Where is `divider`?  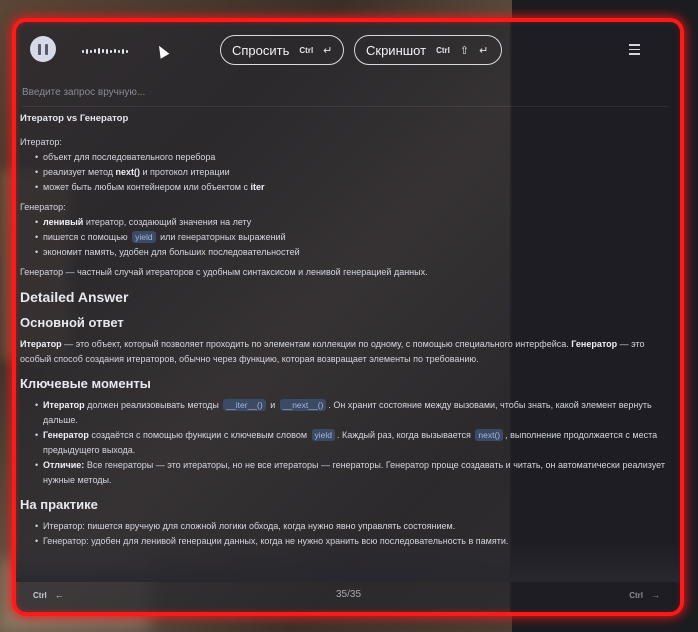 divider is located at coordinates (345, 106).